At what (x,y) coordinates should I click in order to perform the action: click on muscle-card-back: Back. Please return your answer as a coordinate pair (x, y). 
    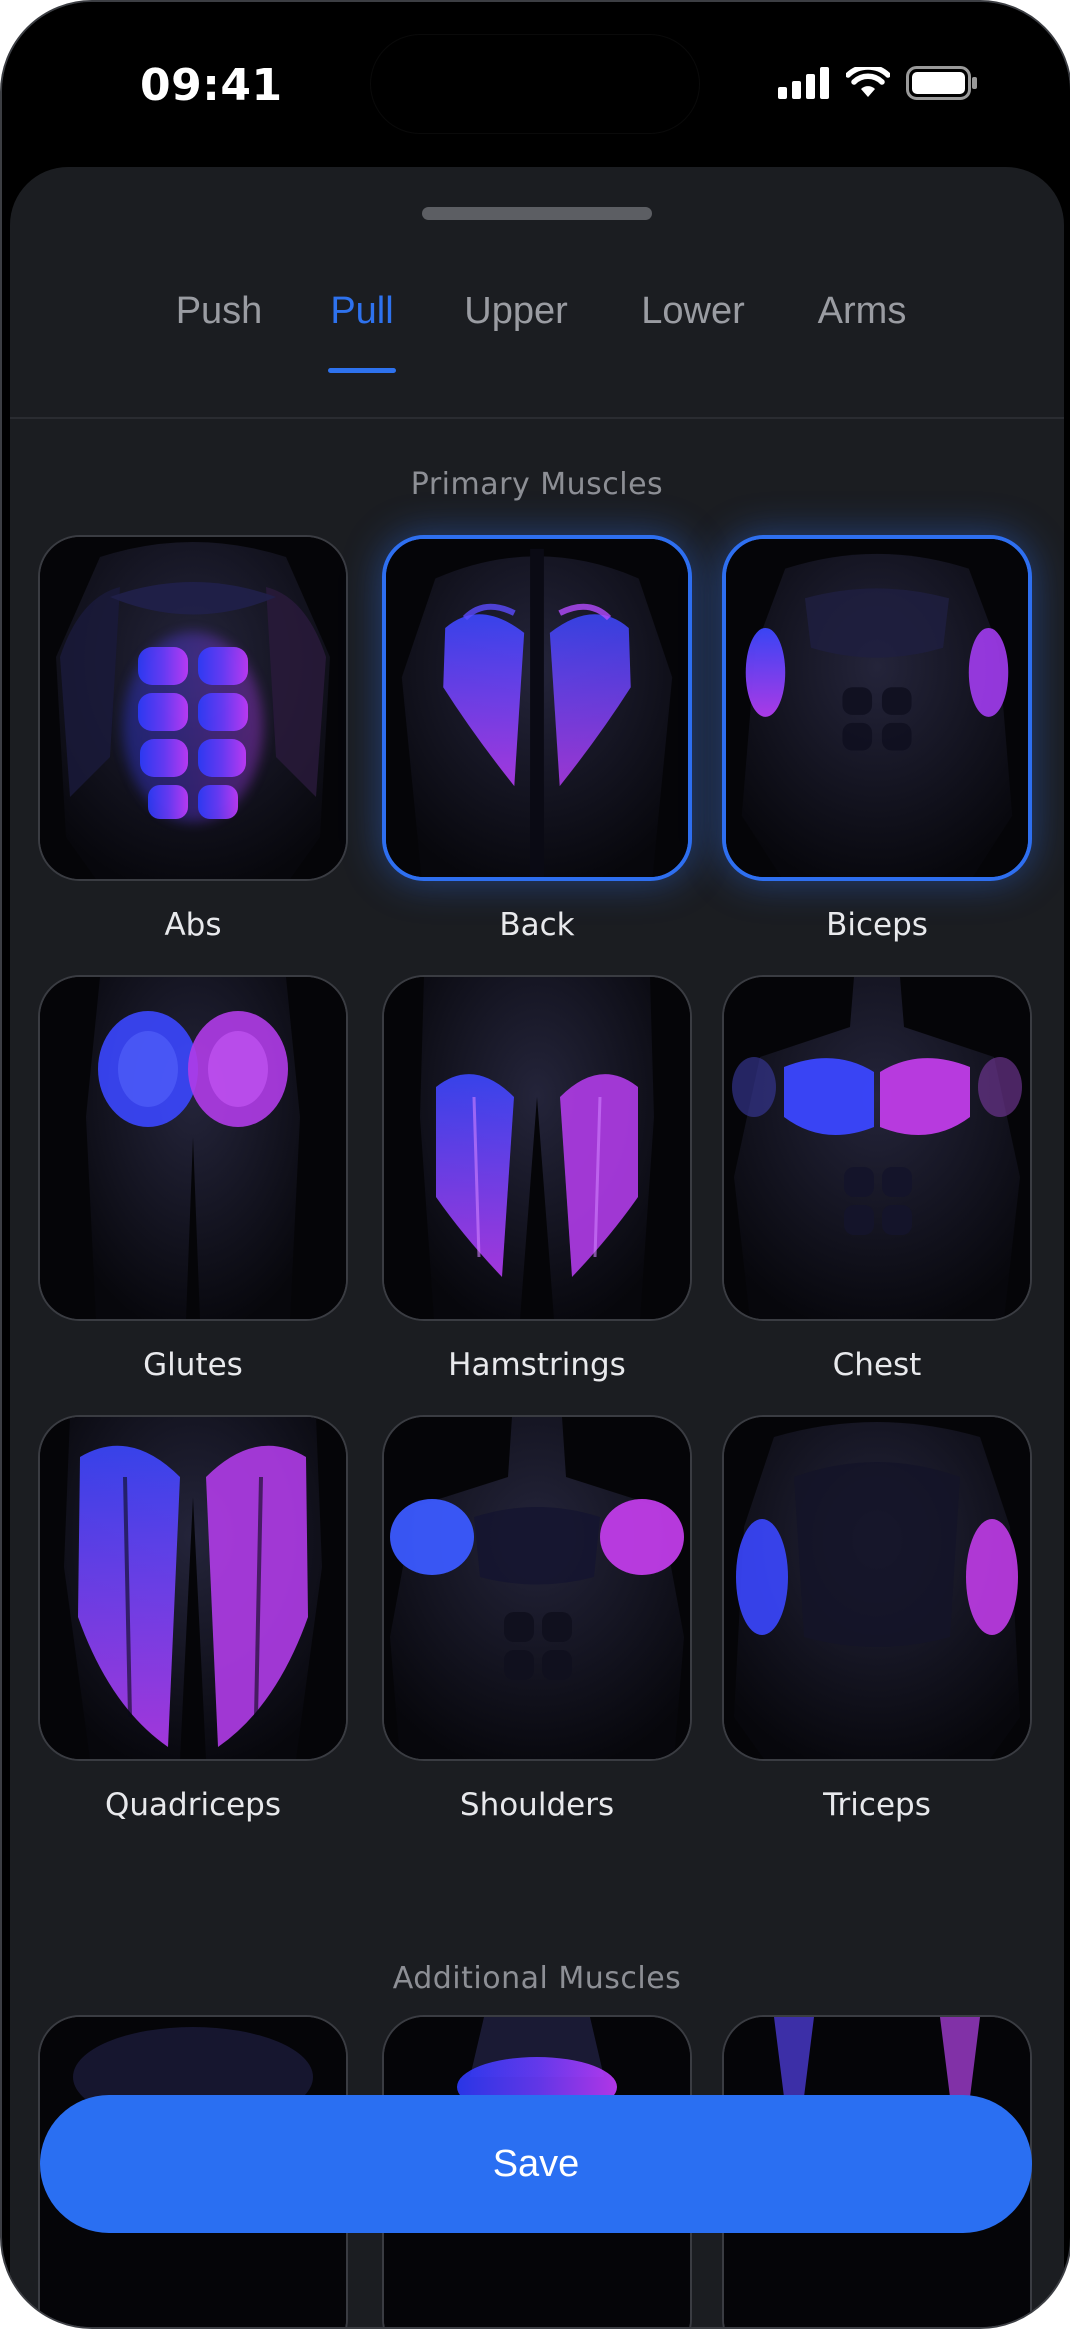
    Looking at the image, I should click on (537, 739).